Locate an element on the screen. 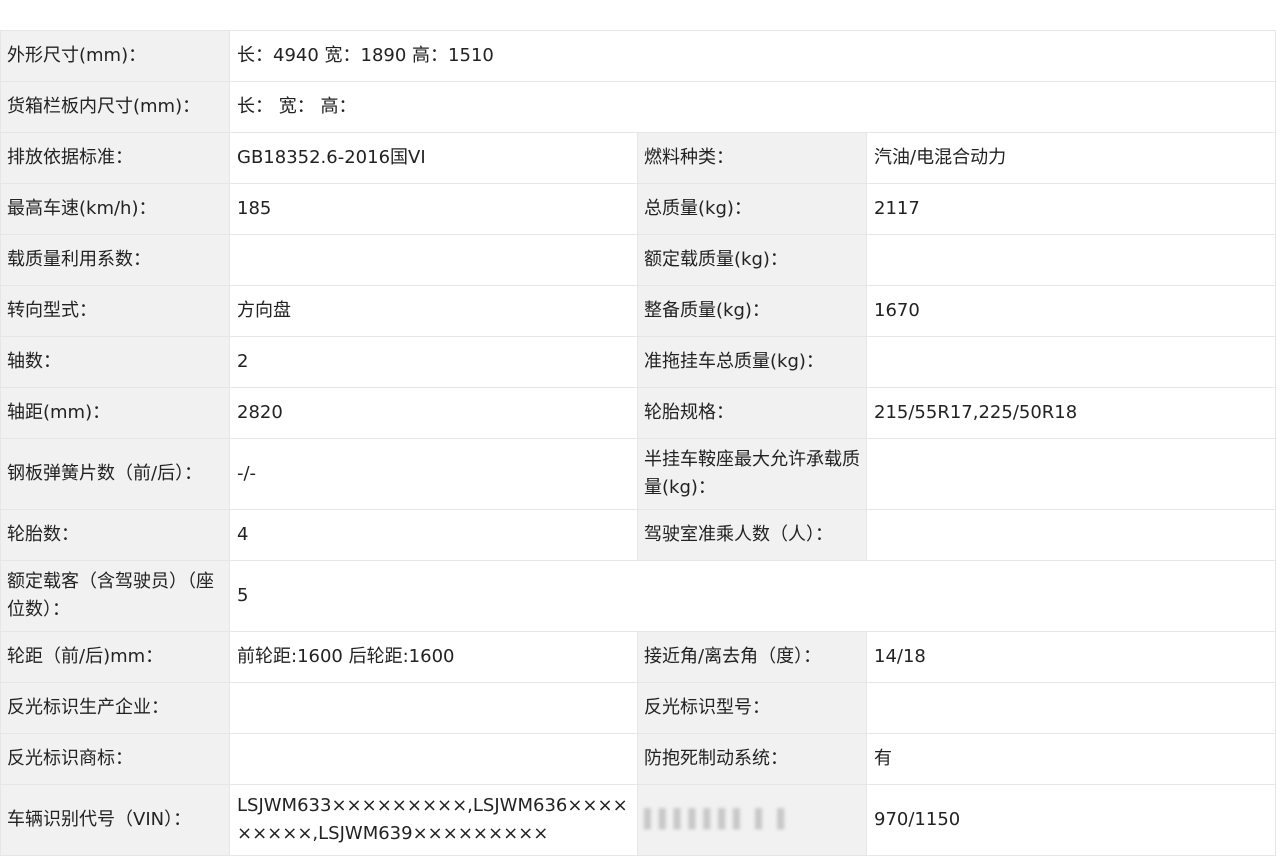 The height and width of the screenshot is (856, 1280). spec-label: 轴距(mm)： is located at coordinates (115, 413).